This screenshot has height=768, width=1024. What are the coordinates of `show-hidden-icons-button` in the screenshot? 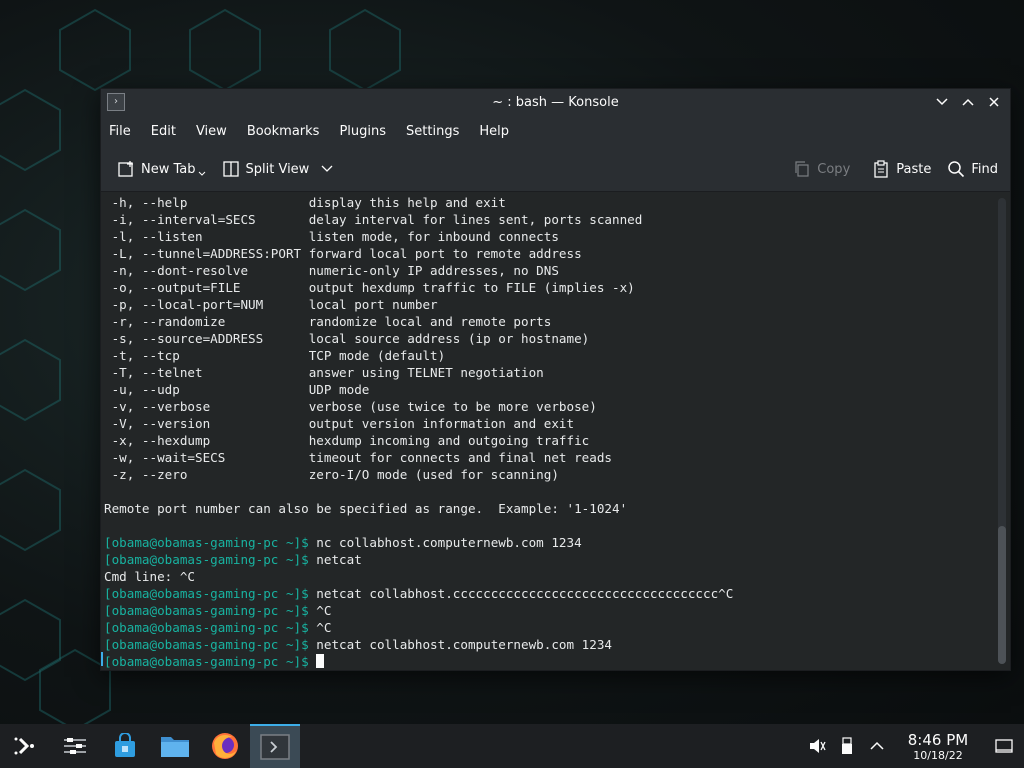 It's located at (877, 746).